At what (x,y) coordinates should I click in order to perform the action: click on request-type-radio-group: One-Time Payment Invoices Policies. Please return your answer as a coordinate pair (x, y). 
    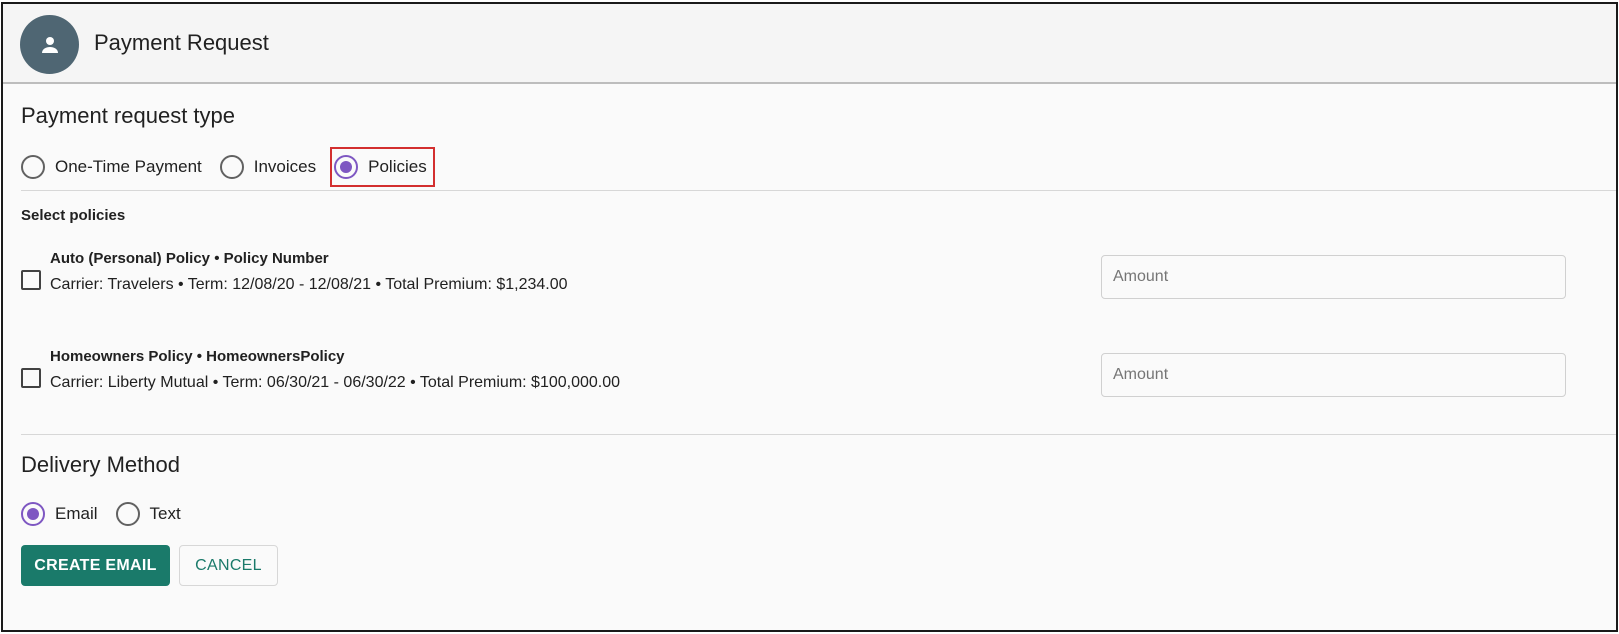
    Looking at the image, I should click on (234, 167).